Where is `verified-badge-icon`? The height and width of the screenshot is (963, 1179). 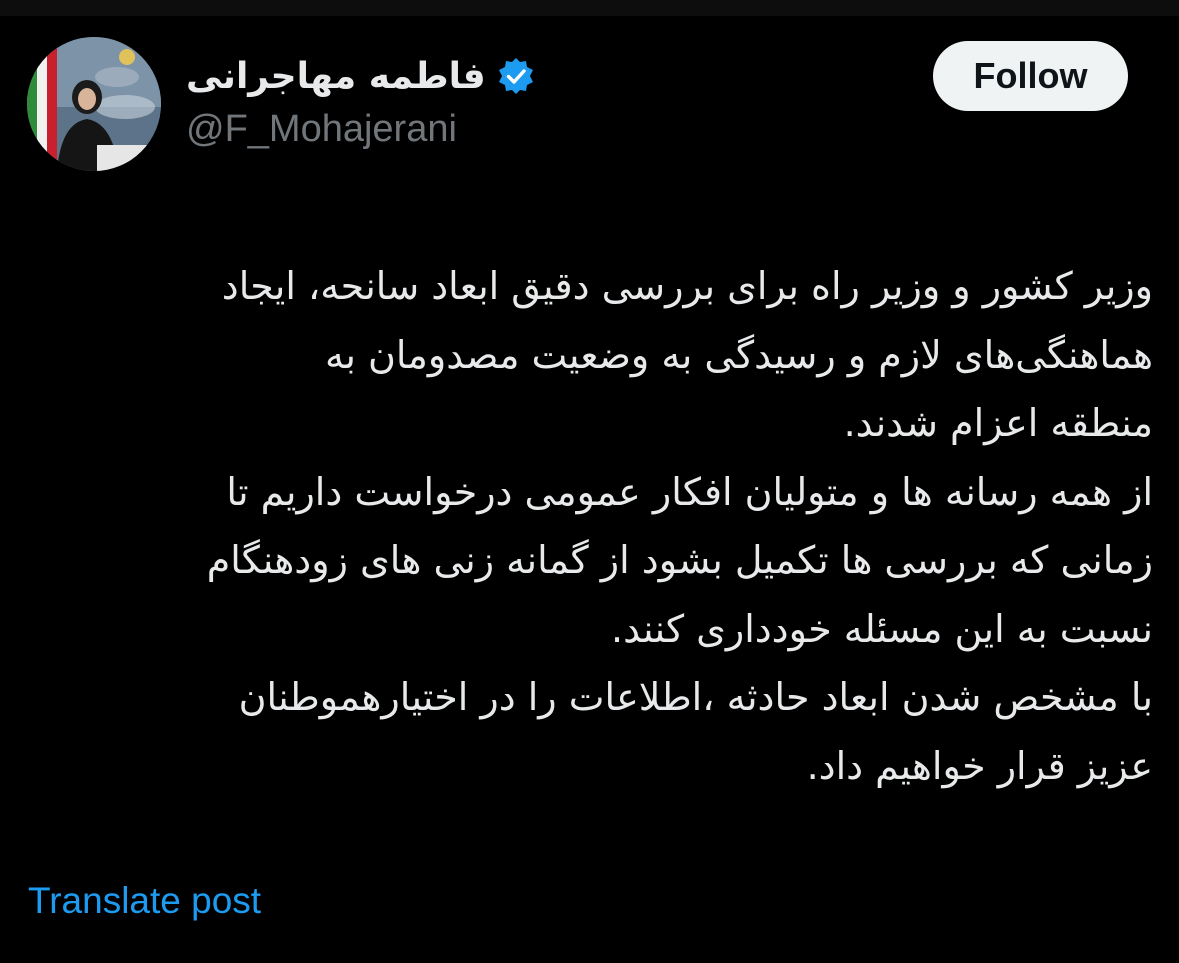 verified-badge-icon is located at coordinates (515, 76).